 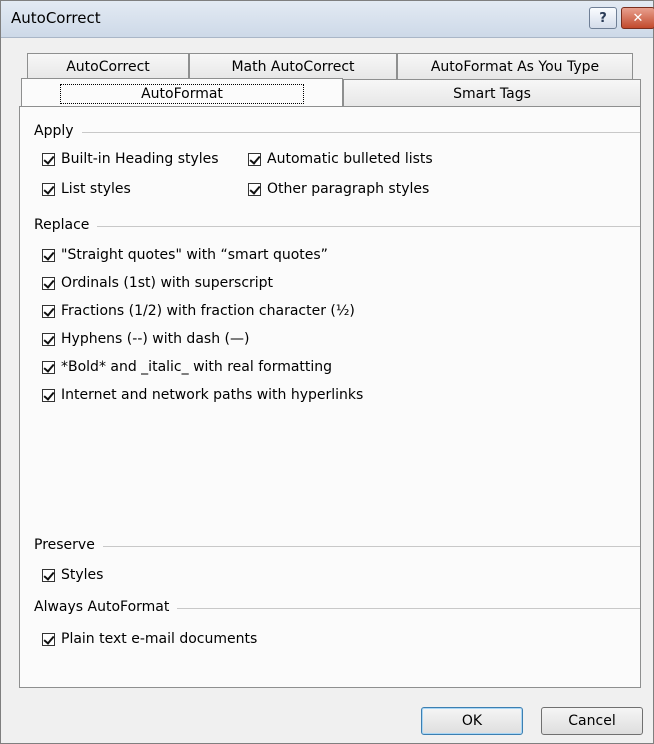 I want to click on preserve-styles-checkbox: Styles, so click(x=72, y=575).